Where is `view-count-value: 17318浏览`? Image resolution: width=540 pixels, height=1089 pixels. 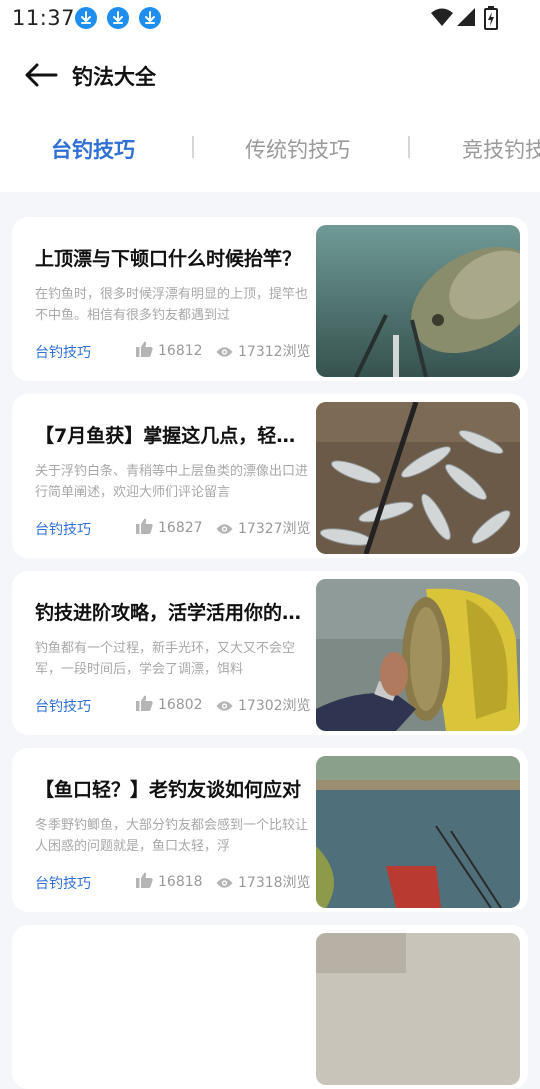 view-count-value: 17318浏览 is located at coordinates (274, 883).